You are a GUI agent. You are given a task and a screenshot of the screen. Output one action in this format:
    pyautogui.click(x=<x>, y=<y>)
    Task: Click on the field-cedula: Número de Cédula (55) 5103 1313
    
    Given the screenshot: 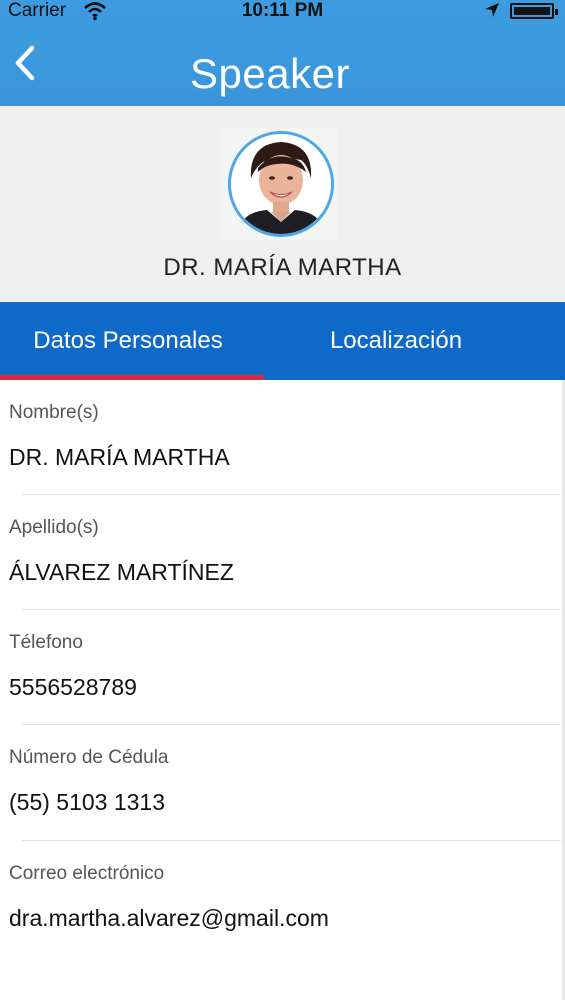 What is the action you would take?
    pyautogui.click(x=282, y=783)
    